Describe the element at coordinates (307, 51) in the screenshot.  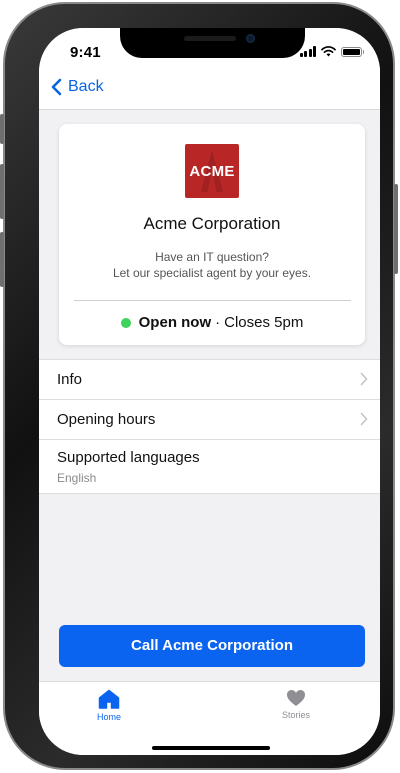
I see `signal-icon` at that location.